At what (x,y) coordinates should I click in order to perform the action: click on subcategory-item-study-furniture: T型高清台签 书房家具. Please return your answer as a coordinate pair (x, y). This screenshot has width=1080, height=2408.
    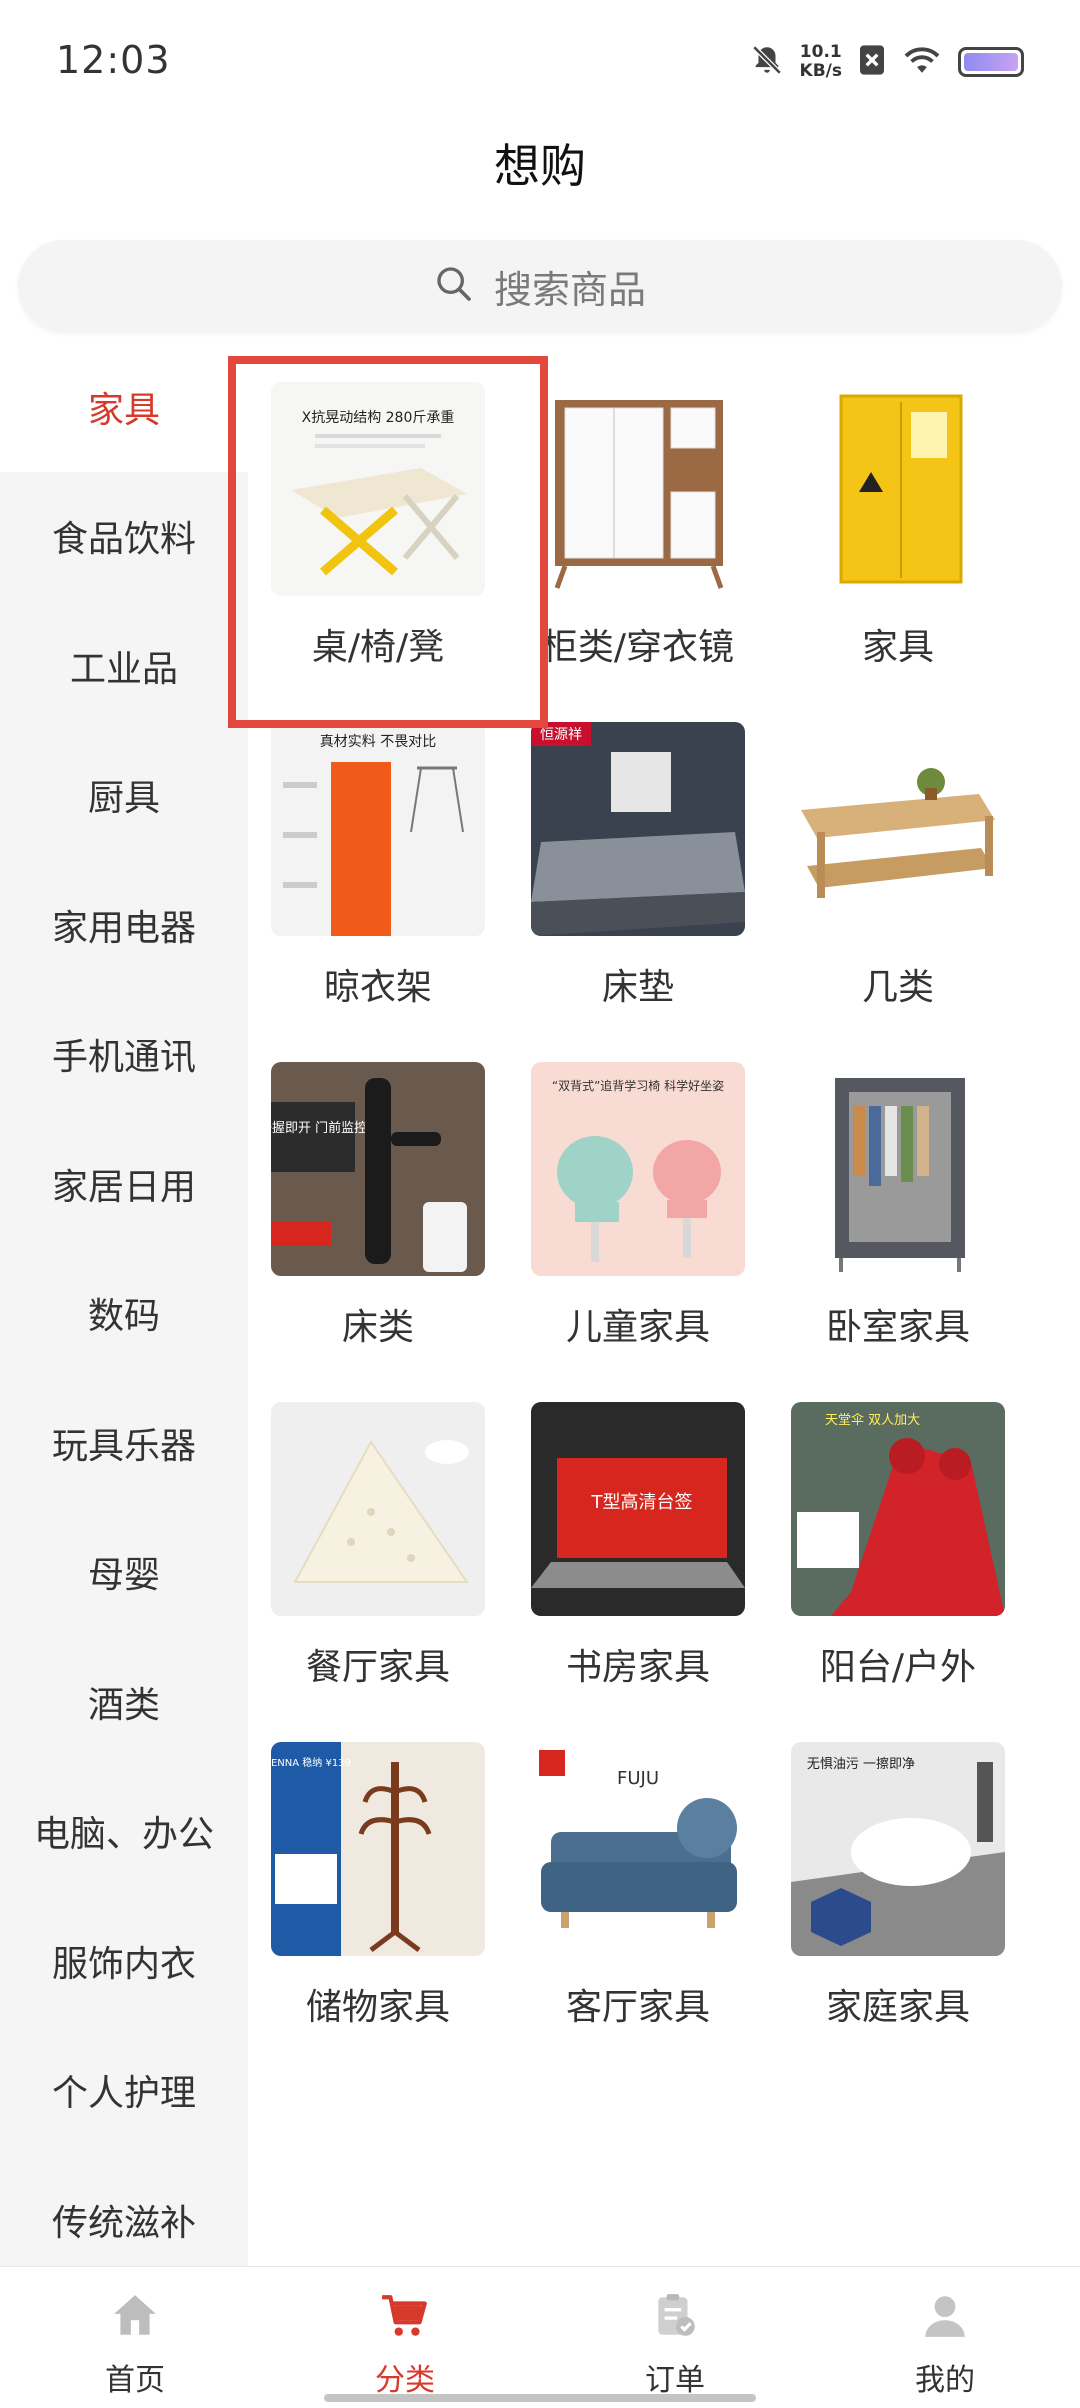
    Looking at the image, I should click on (638, 1545).